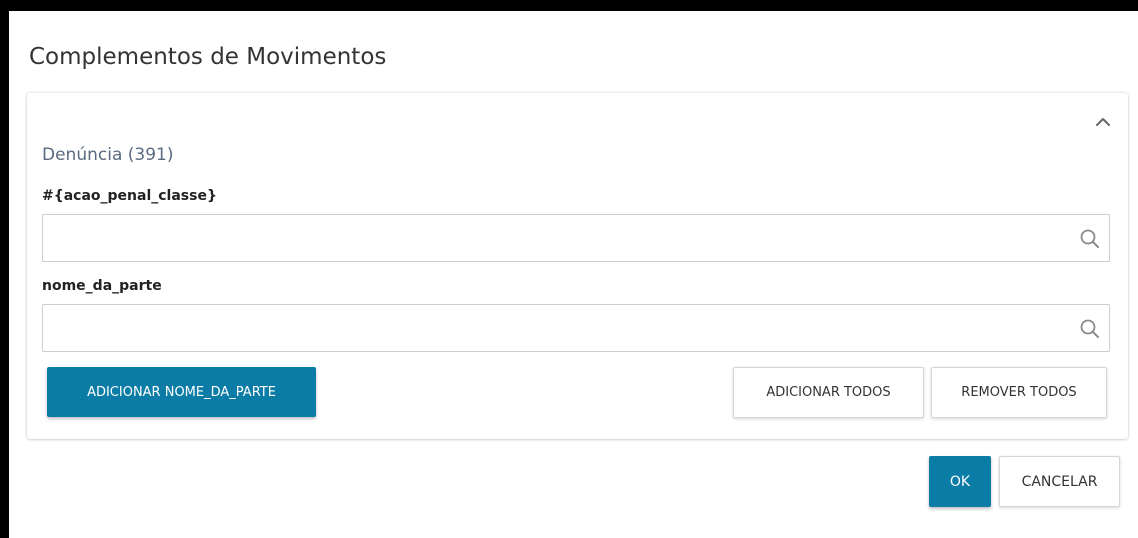 The image size is (1138, 538). Describe the element at coordinates (1059, 481) in the screenshot. I see `cancel-button: CANCELAR` at that location.